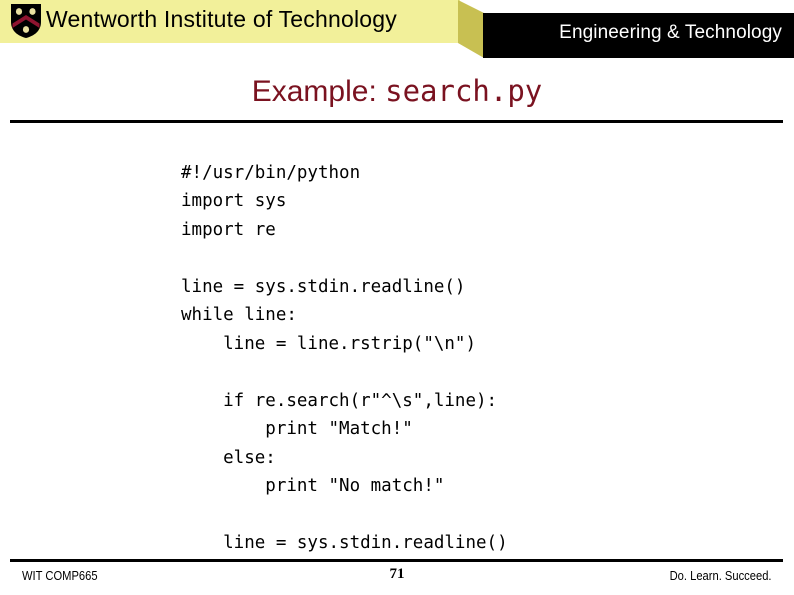 The width and height of the screenshot is (794, 595). I want to click on code-line: if re.search(r"^\s",line):, so click(339, 400).